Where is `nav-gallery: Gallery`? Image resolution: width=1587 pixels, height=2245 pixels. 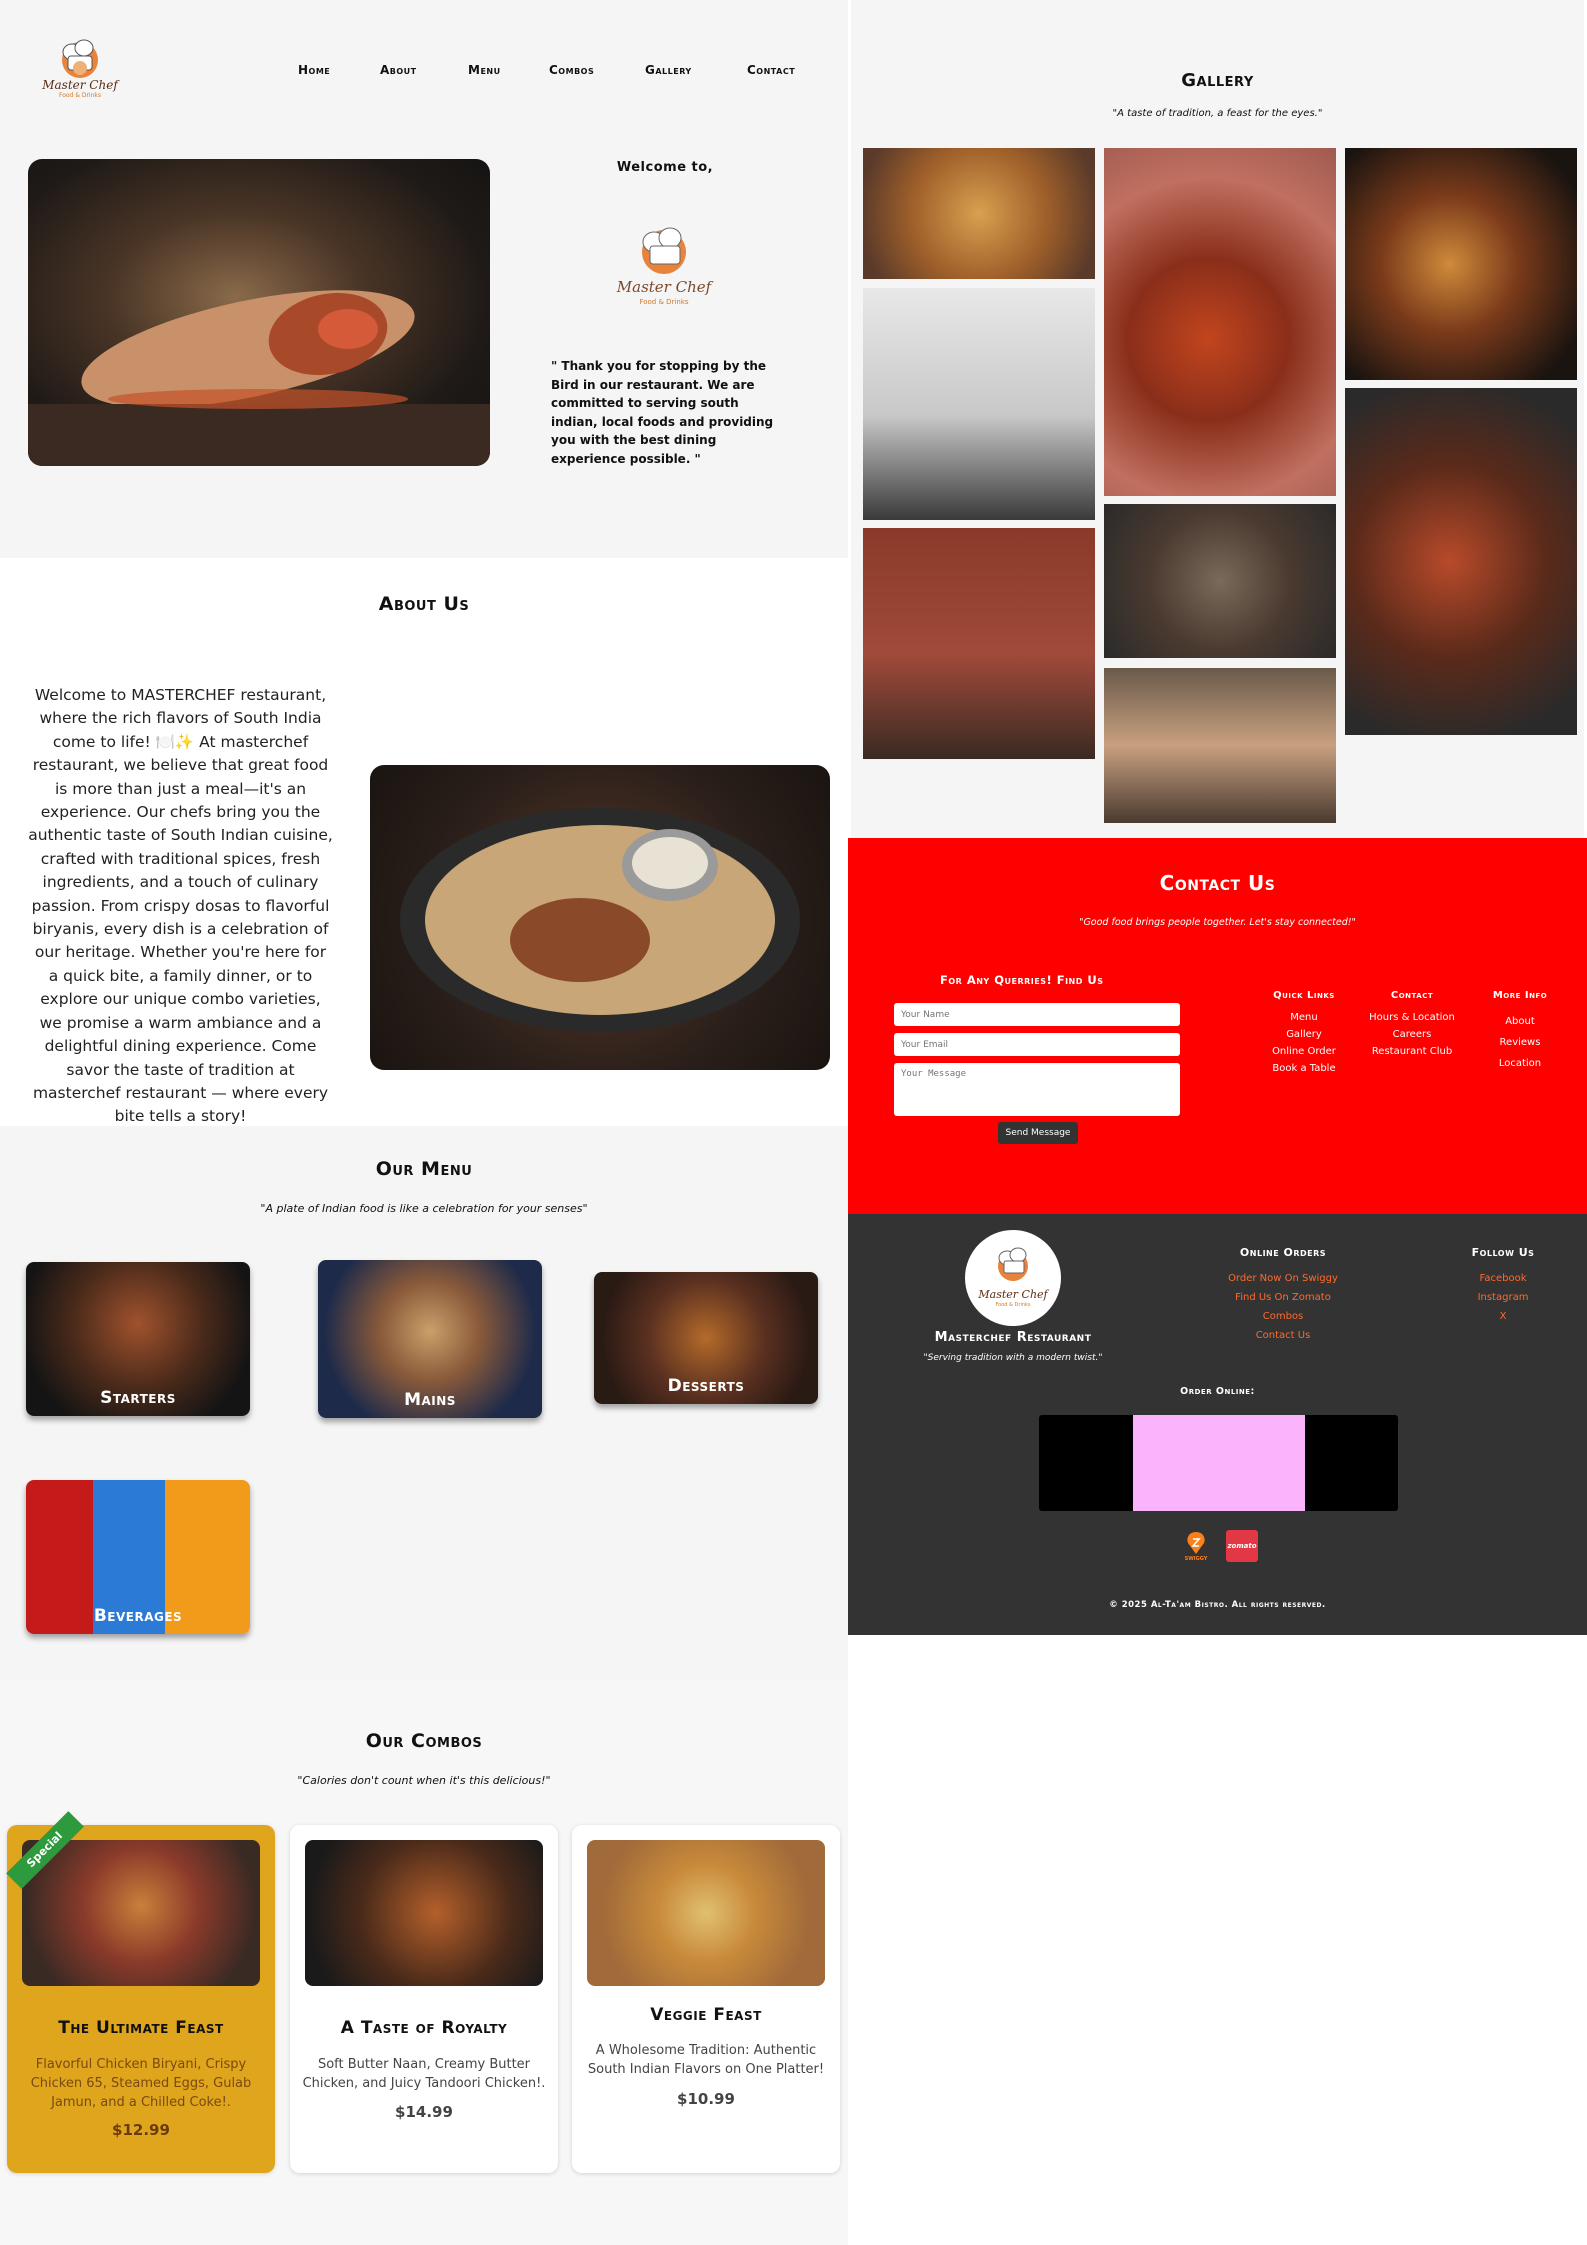
nav-gallery: Gallery is located at coordinates (668, 70).